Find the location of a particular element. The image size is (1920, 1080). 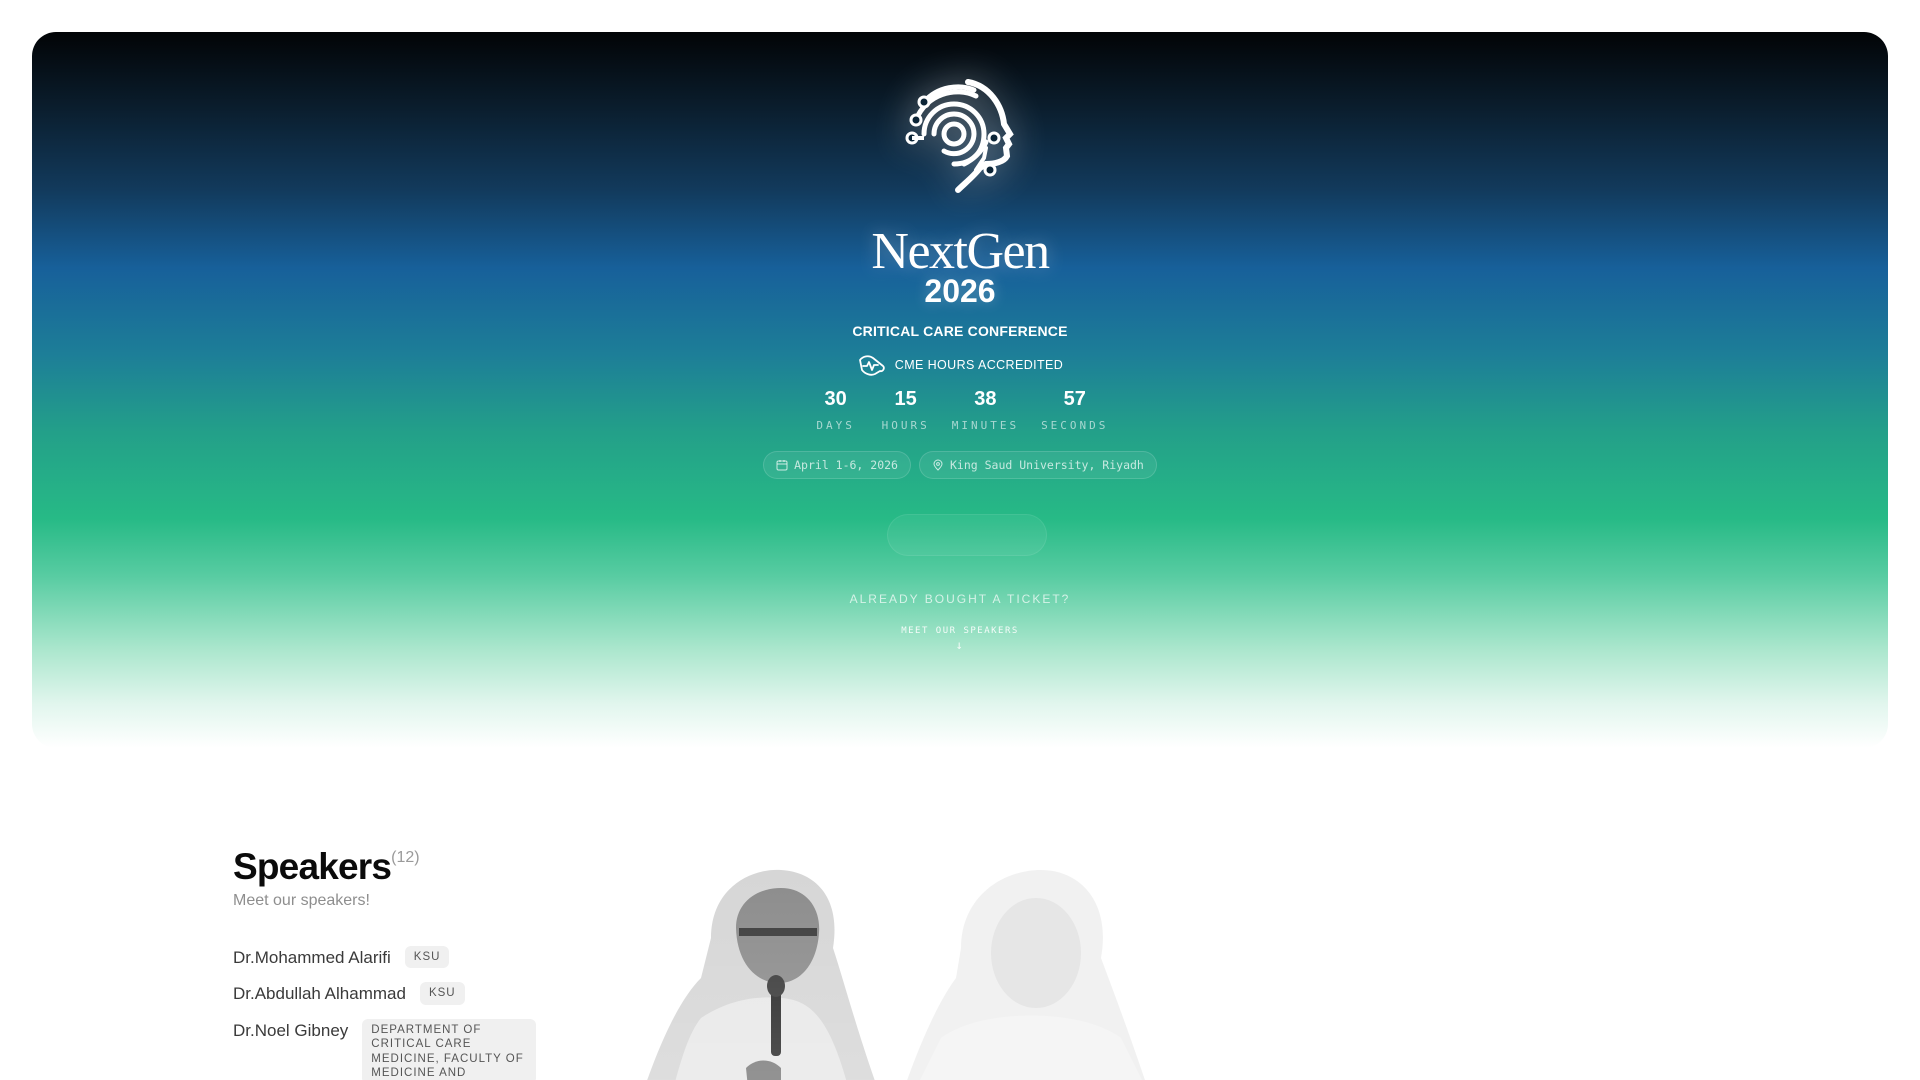

speaker-item: Dr.Abdullah Alhammad KSU is located at coordinates (398, 993).